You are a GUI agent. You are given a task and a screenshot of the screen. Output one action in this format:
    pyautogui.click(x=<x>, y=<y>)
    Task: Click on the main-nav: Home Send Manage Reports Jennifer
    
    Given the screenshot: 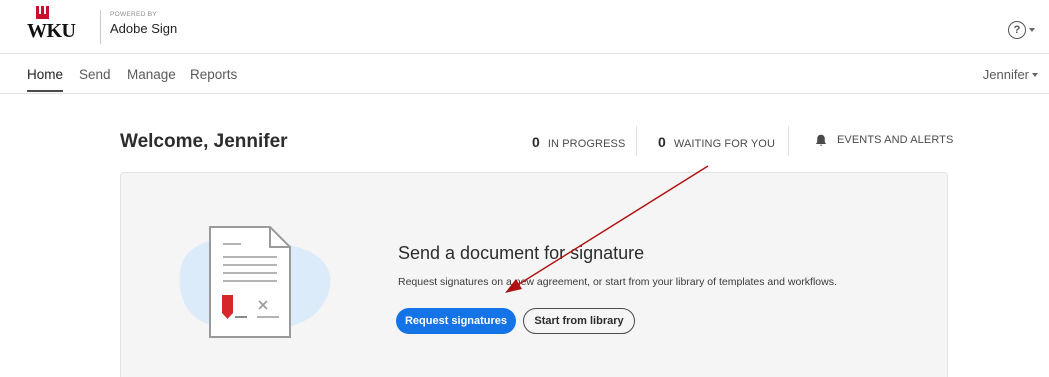 What is the action you would take?
    pyautogui.click(x=524, y=74)
    